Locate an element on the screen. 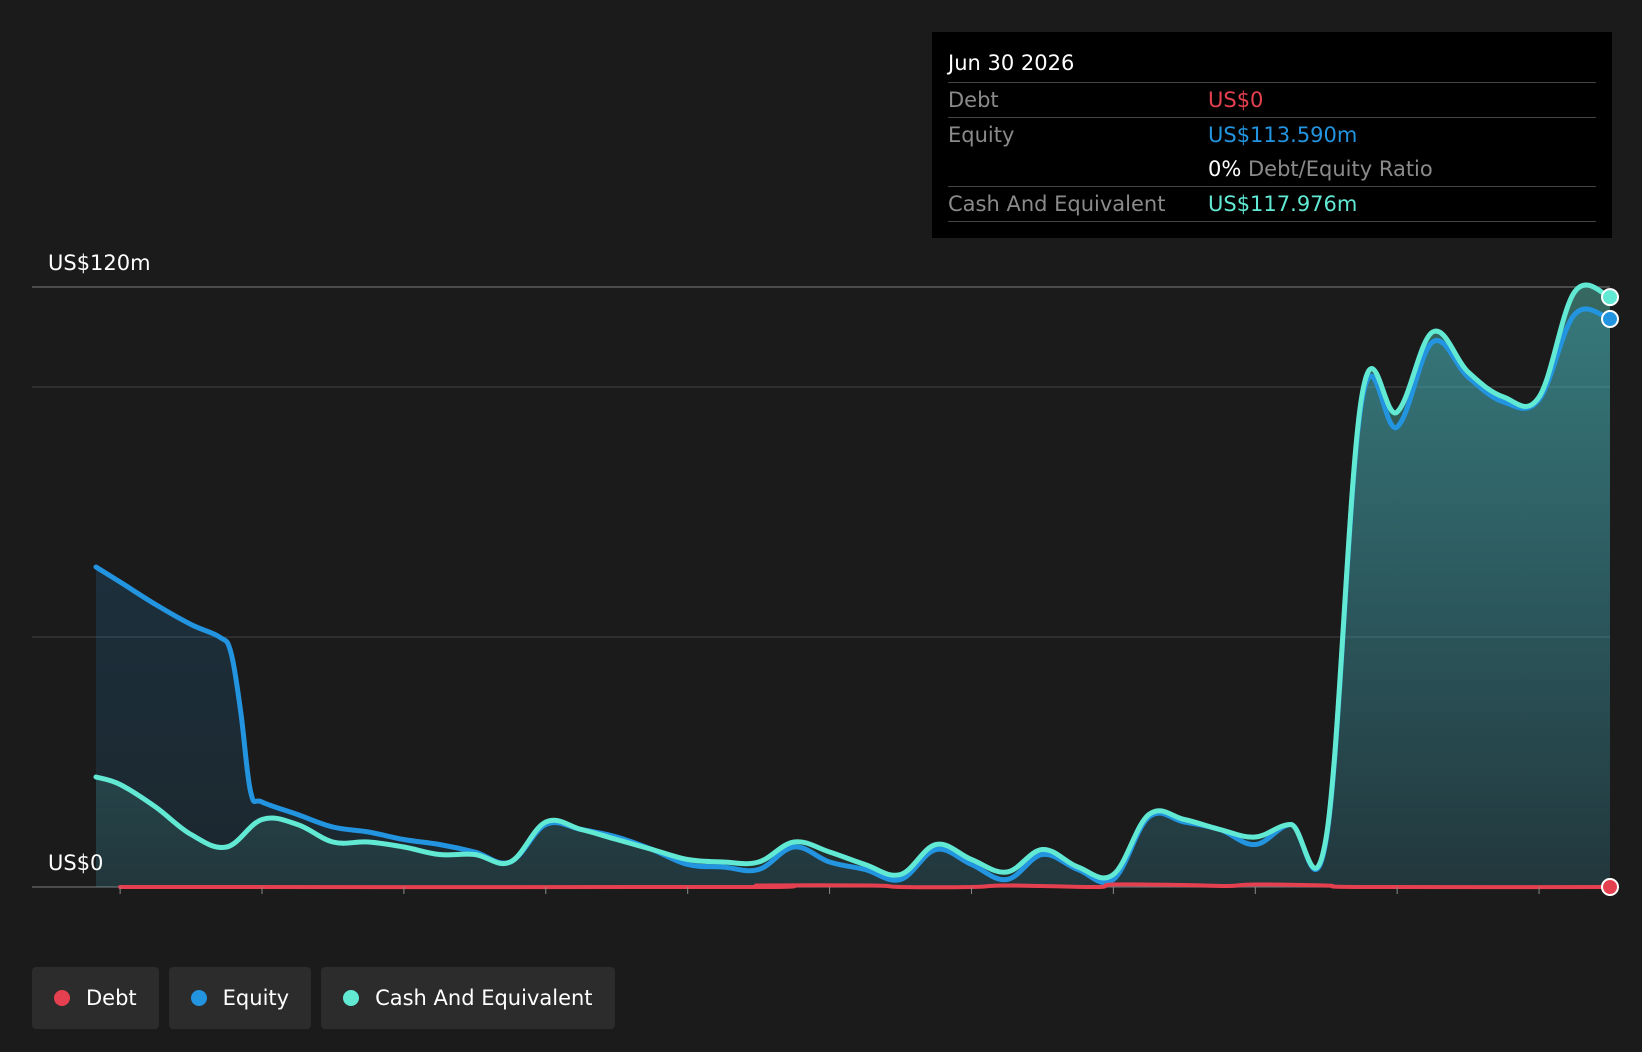 The height and width of the screenshot is (1052, 1642). tooltip-equity-label: Equity is located at coordinates (981, 135).